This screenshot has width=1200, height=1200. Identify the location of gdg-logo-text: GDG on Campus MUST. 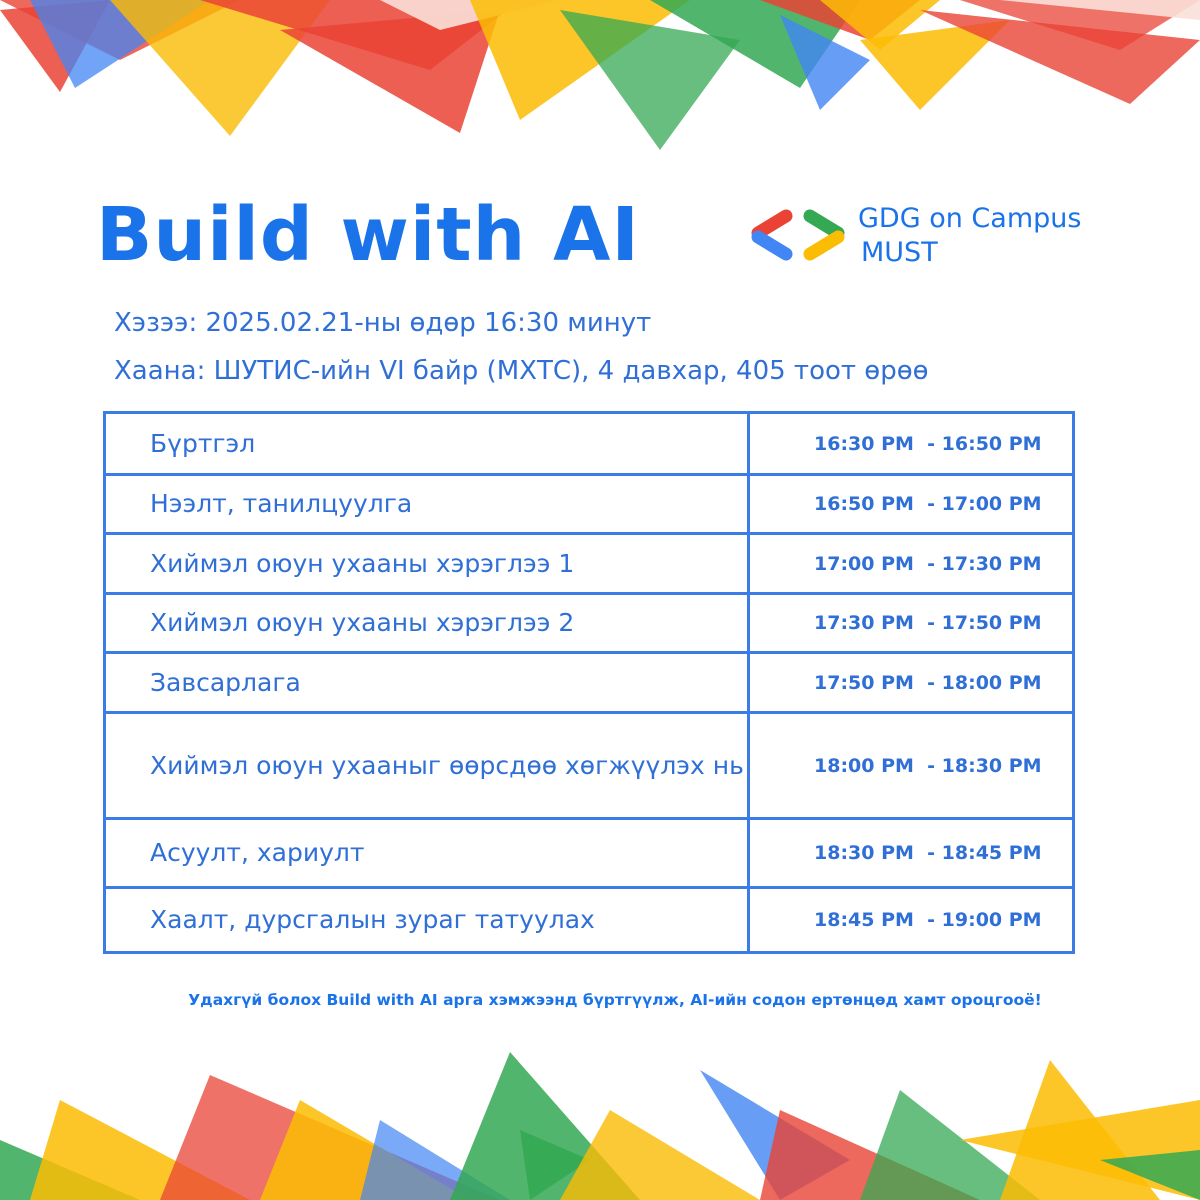
(969, 236).